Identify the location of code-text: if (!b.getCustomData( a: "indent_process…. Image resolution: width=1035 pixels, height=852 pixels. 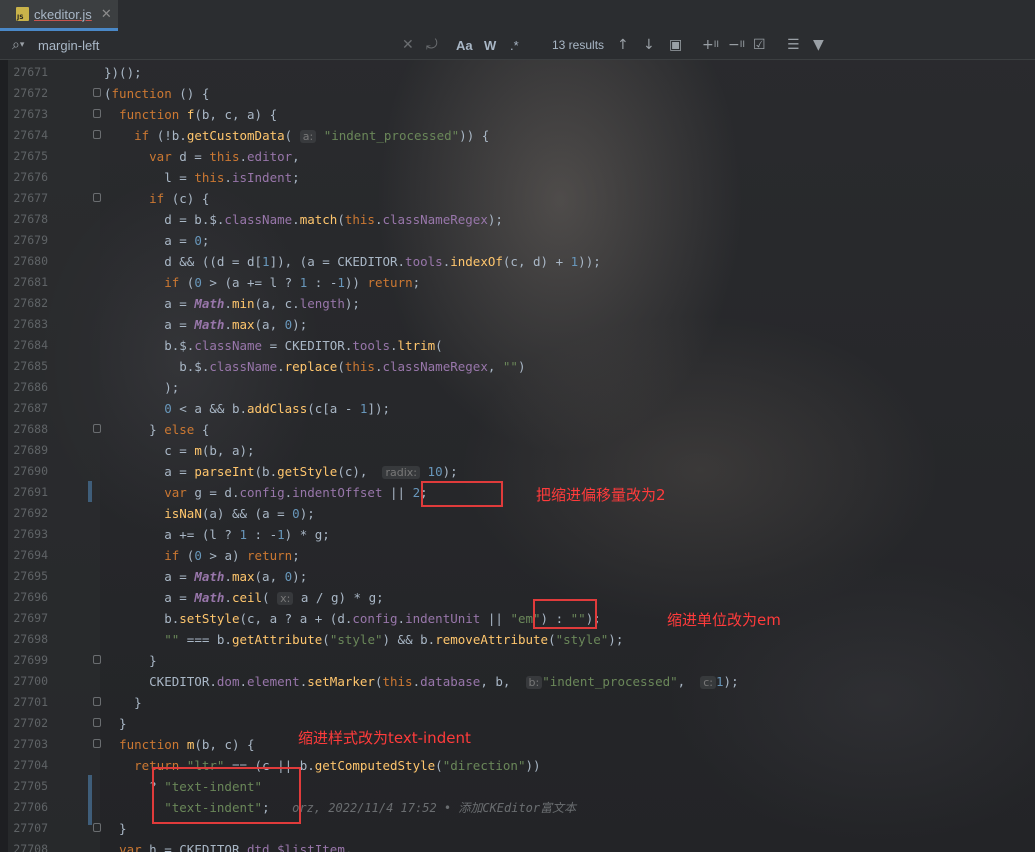
(296, 136).